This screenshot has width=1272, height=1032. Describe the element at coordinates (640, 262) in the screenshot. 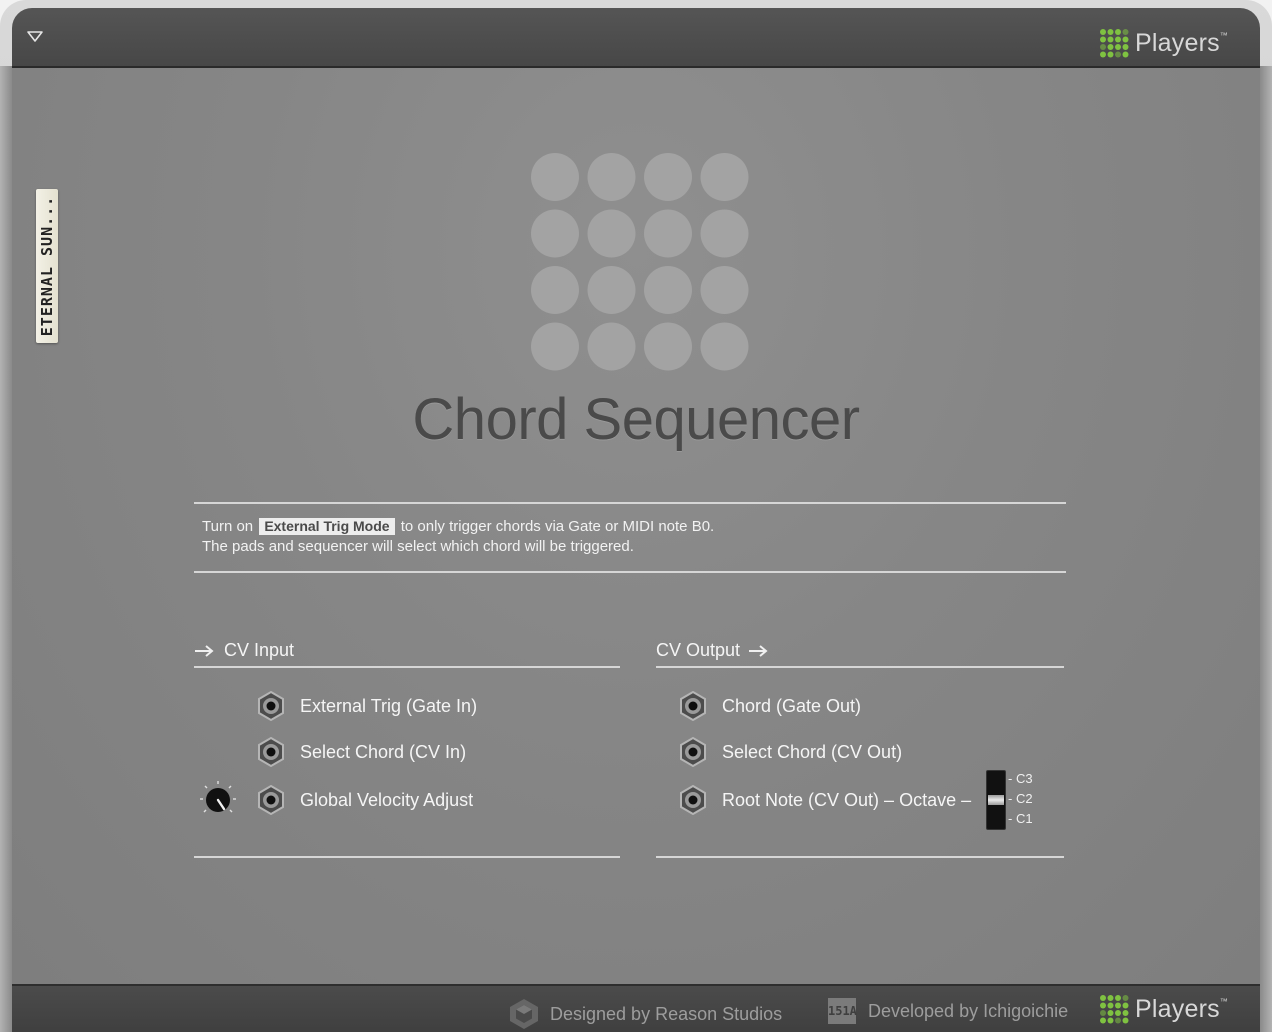

I see `chord-pads-logo-icon` at that location.